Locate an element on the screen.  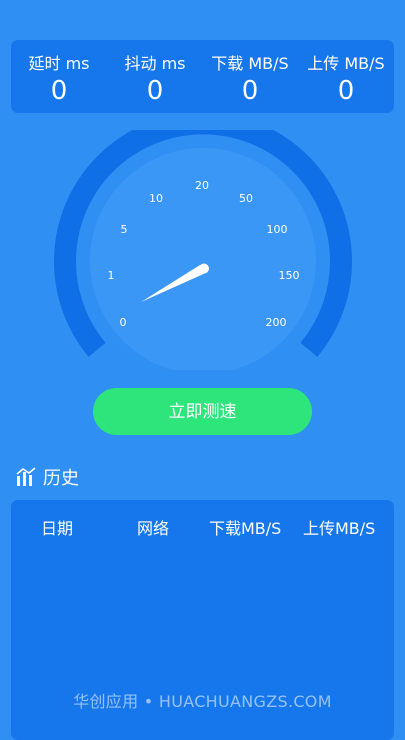
watermark: 华创应用 • HUACHUANGZS.COM is located at coordinates (202, 701).